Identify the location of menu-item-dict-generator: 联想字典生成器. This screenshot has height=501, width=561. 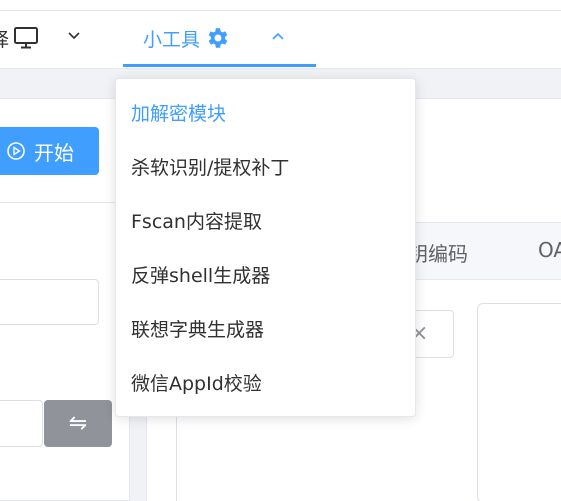
(265, 330).